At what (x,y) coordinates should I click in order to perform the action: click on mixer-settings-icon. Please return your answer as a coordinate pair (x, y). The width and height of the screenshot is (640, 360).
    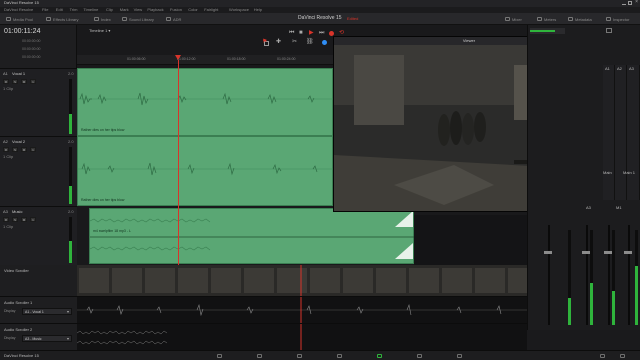
    Looking at the image, I should click on (609, 30).